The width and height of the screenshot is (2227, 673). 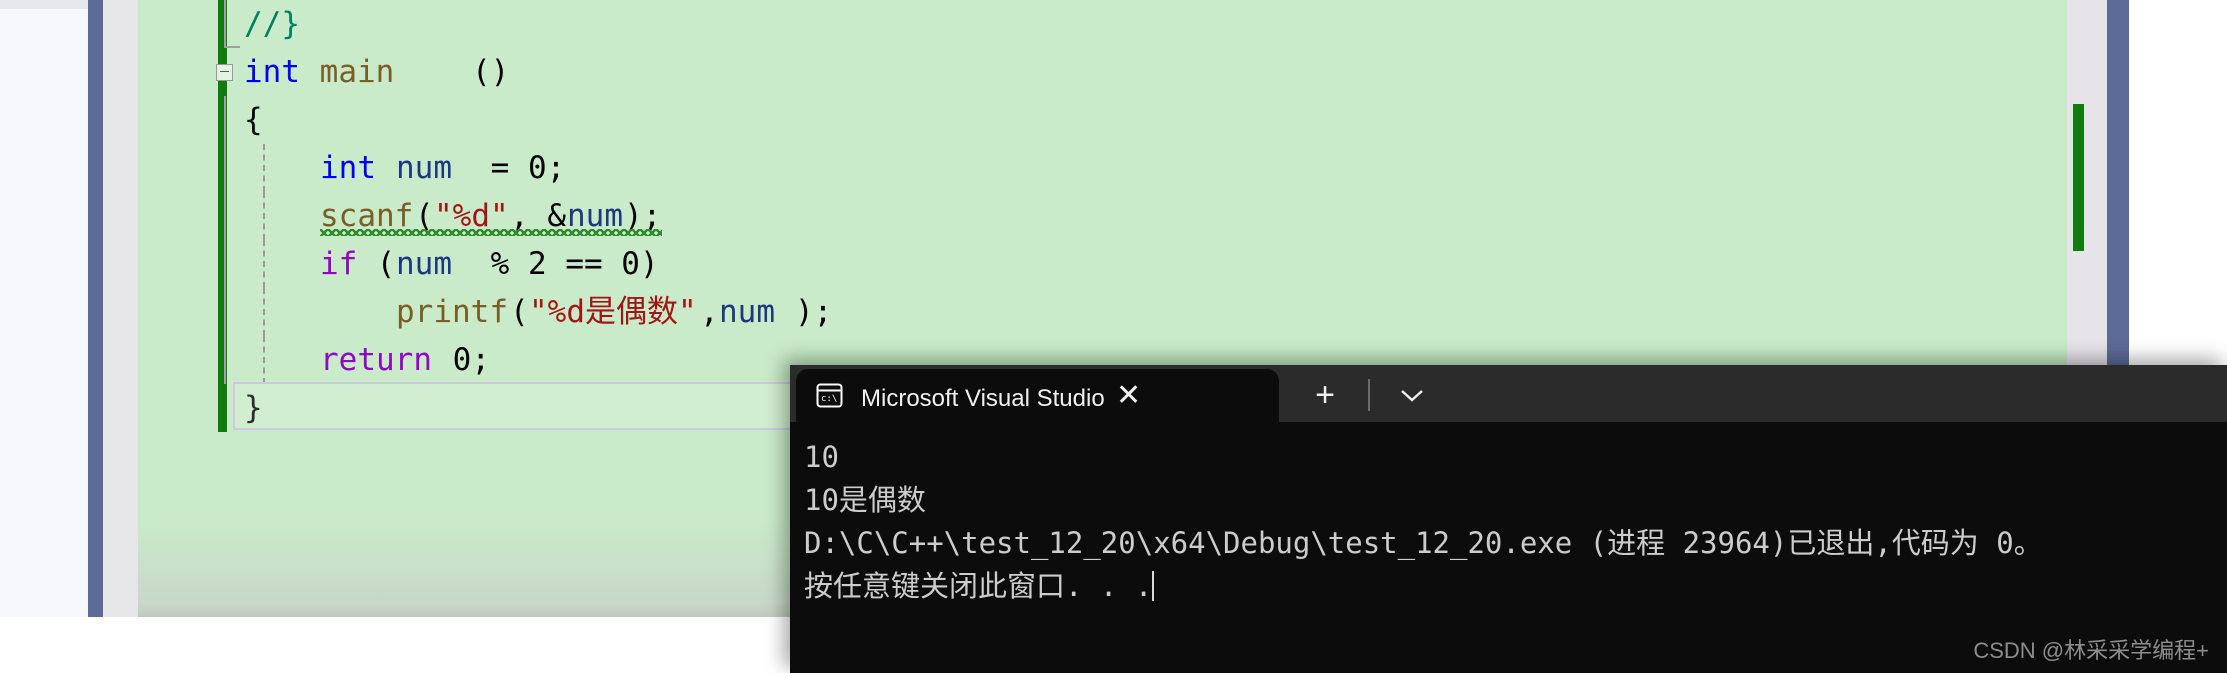 I want to click on warning-squiggle-underline, so click(x=491, y=232).